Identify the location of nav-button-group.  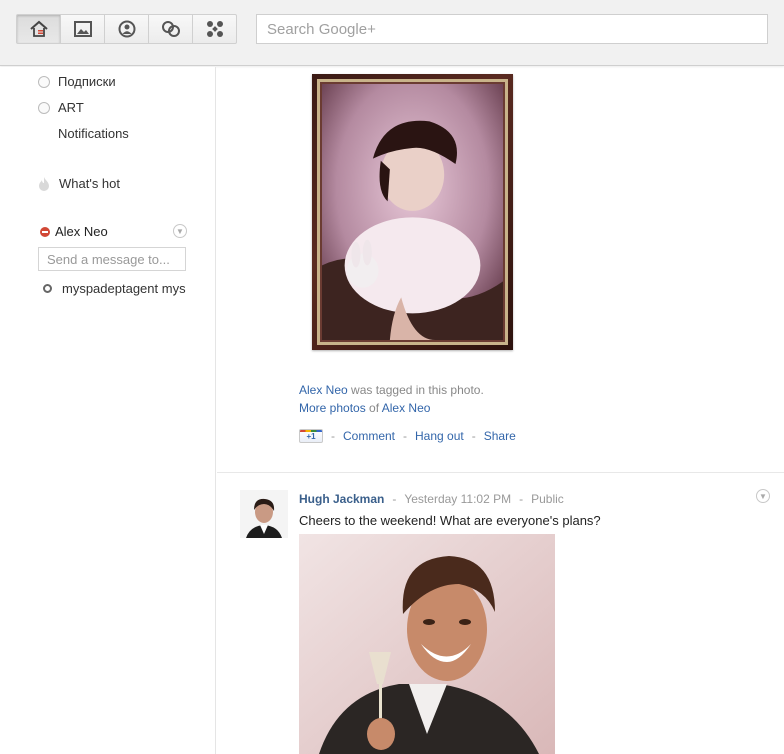
(126, 29).